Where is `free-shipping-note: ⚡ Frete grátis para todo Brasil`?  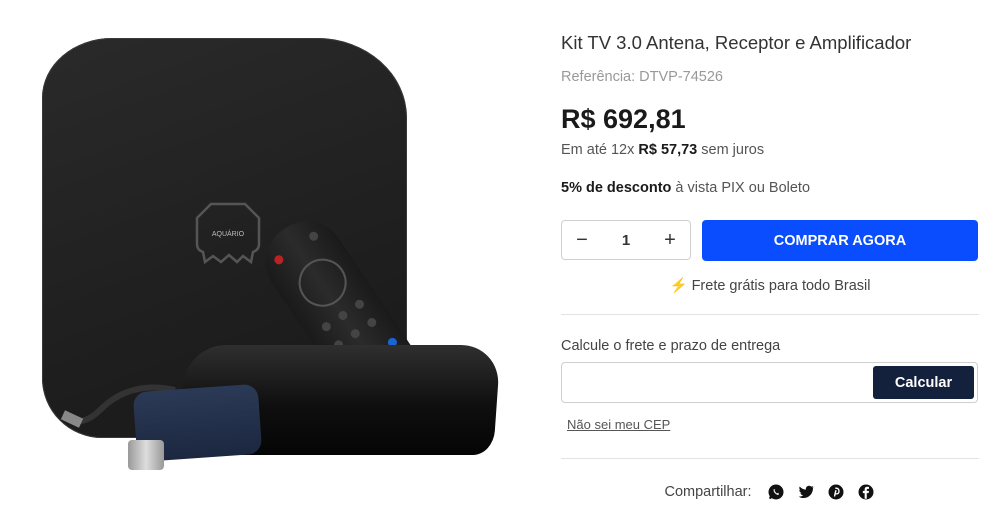 free-shipping-note: ⚡ Frete grátis para todo Brasil is located at coordinates (770, 285).